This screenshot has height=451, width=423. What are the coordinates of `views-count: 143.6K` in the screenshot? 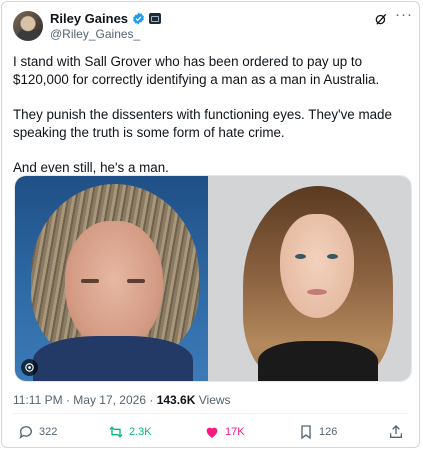 It's located at (176, 400).